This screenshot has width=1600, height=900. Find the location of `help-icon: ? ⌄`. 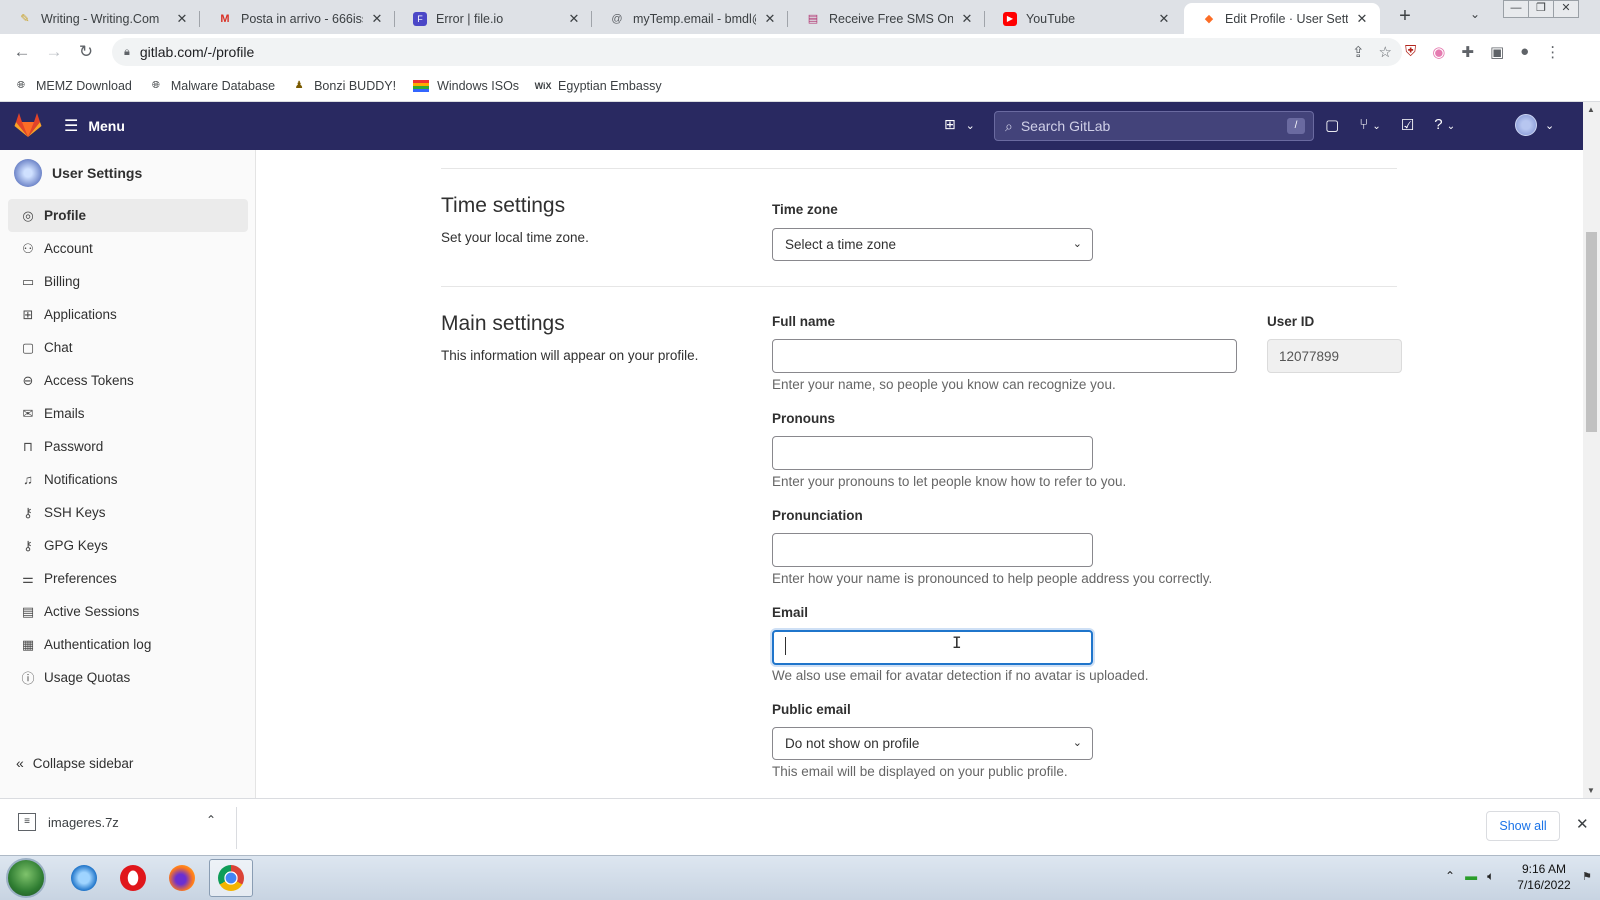

help-icon: ? ⌄ is located at coordinates (1444, 125).